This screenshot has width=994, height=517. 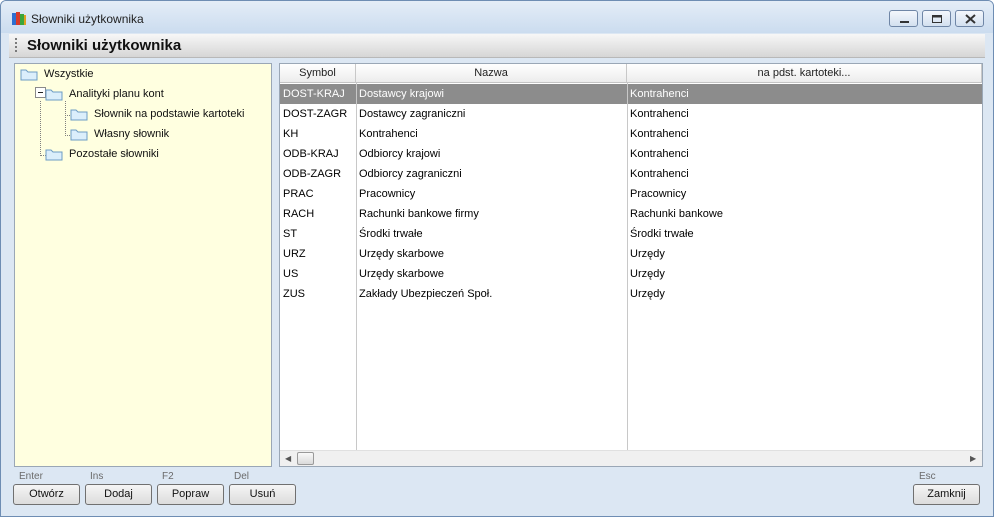 I want to click on table-row: US Urzędy skarbowe Urzędy, so click(x=631, y=274).